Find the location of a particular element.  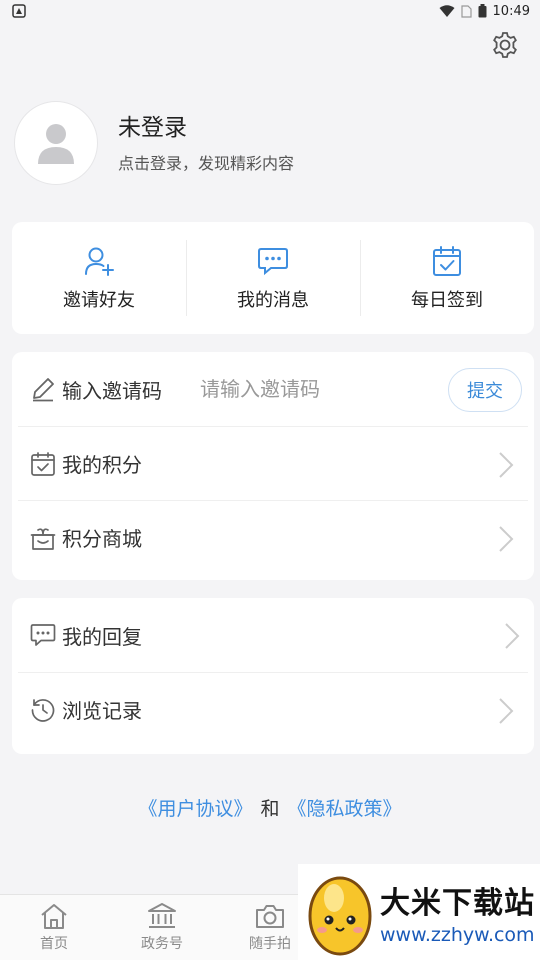

gear-icon is located at coordinates (505, 45).